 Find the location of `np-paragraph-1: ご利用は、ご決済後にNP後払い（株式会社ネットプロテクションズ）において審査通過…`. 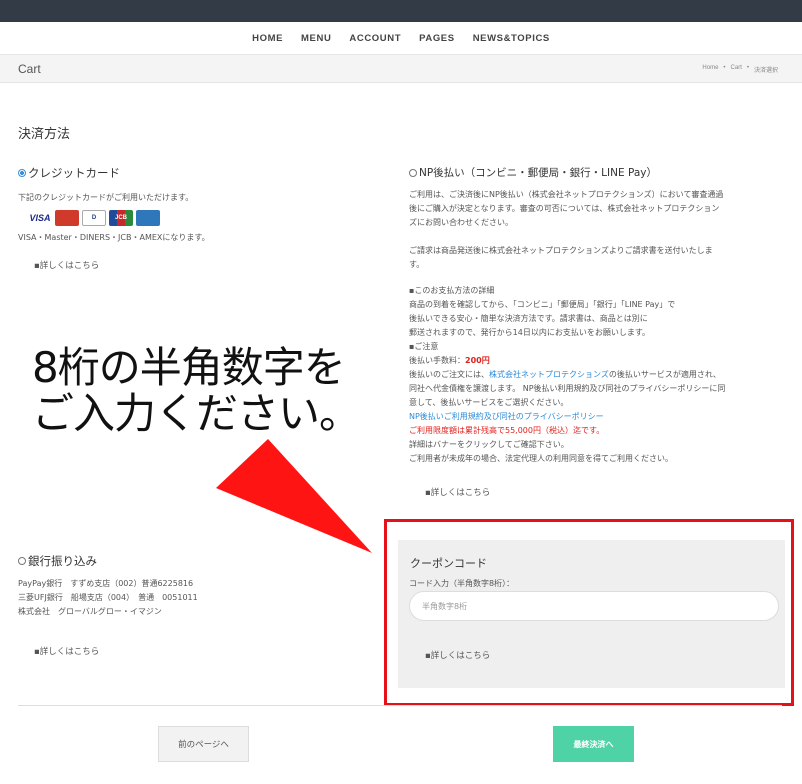

np-paragraph-1: ご利用は、ご決済後にNP後払い（株式会社ネットプロテクションズ）において審査通過… is located at coordinates (595, 209).